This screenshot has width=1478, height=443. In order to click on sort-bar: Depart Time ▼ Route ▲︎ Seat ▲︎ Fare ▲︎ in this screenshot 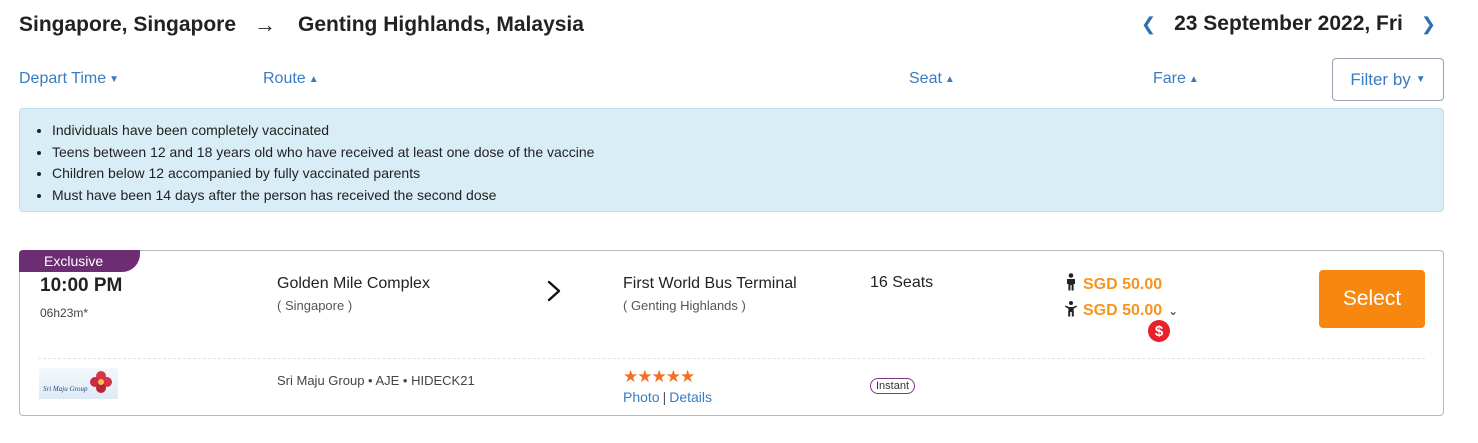, I will do `click(748, 80)`.